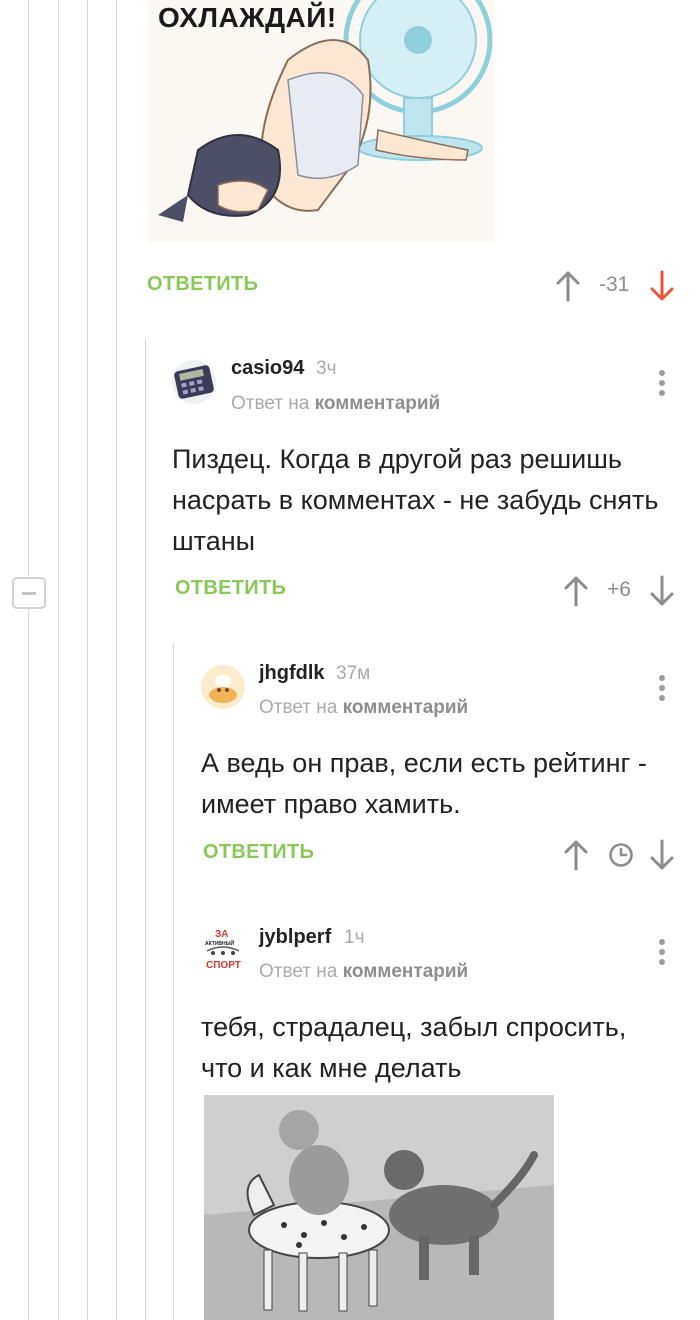  Describe the element at coordinates (223, 951) in the screenshot. I see `avatar: ЗА АКТИВНЫЙ СПОРТ` at that location.